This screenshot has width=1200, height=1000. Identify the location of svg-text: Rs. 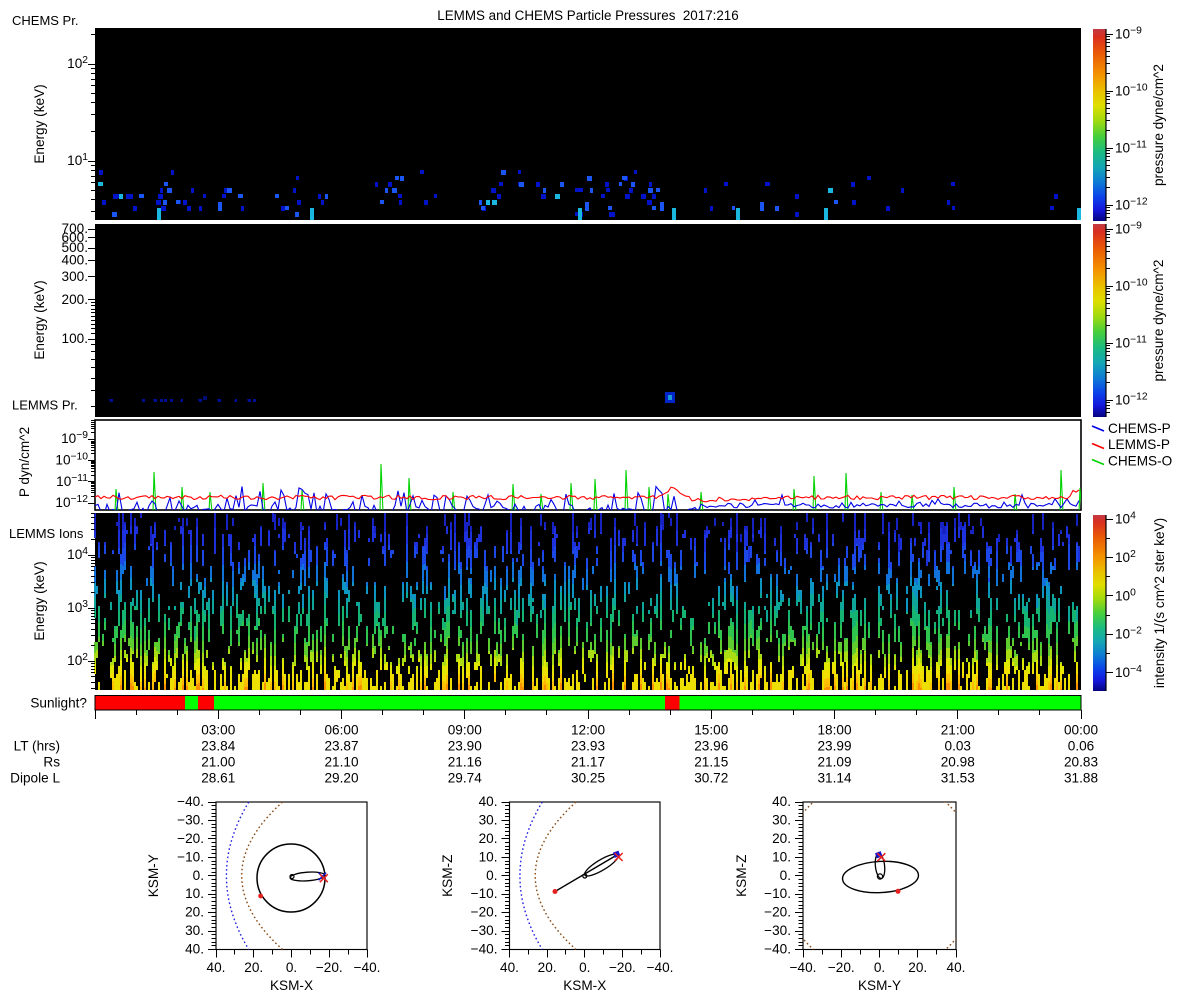
(51, 762).